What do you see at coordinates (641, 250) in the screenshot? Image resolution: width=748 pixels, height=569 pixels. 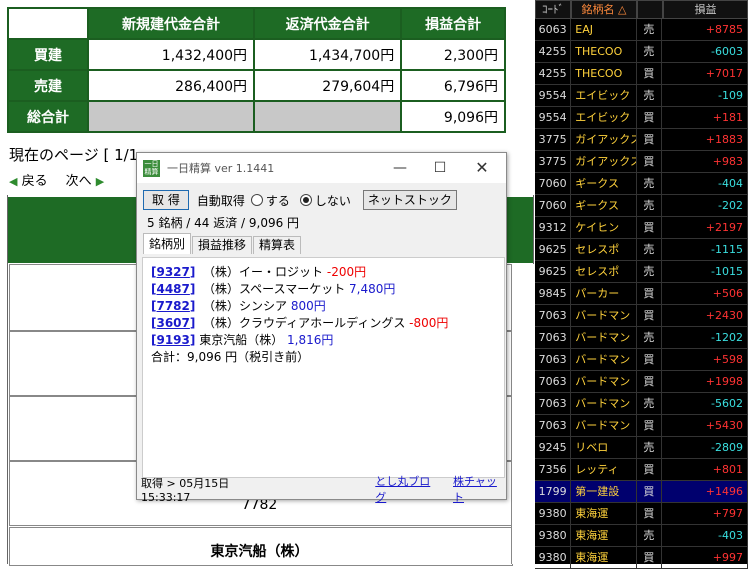 I see `position-row: 9625 セレスポ売 -1115` at bounding box center [641, 250].